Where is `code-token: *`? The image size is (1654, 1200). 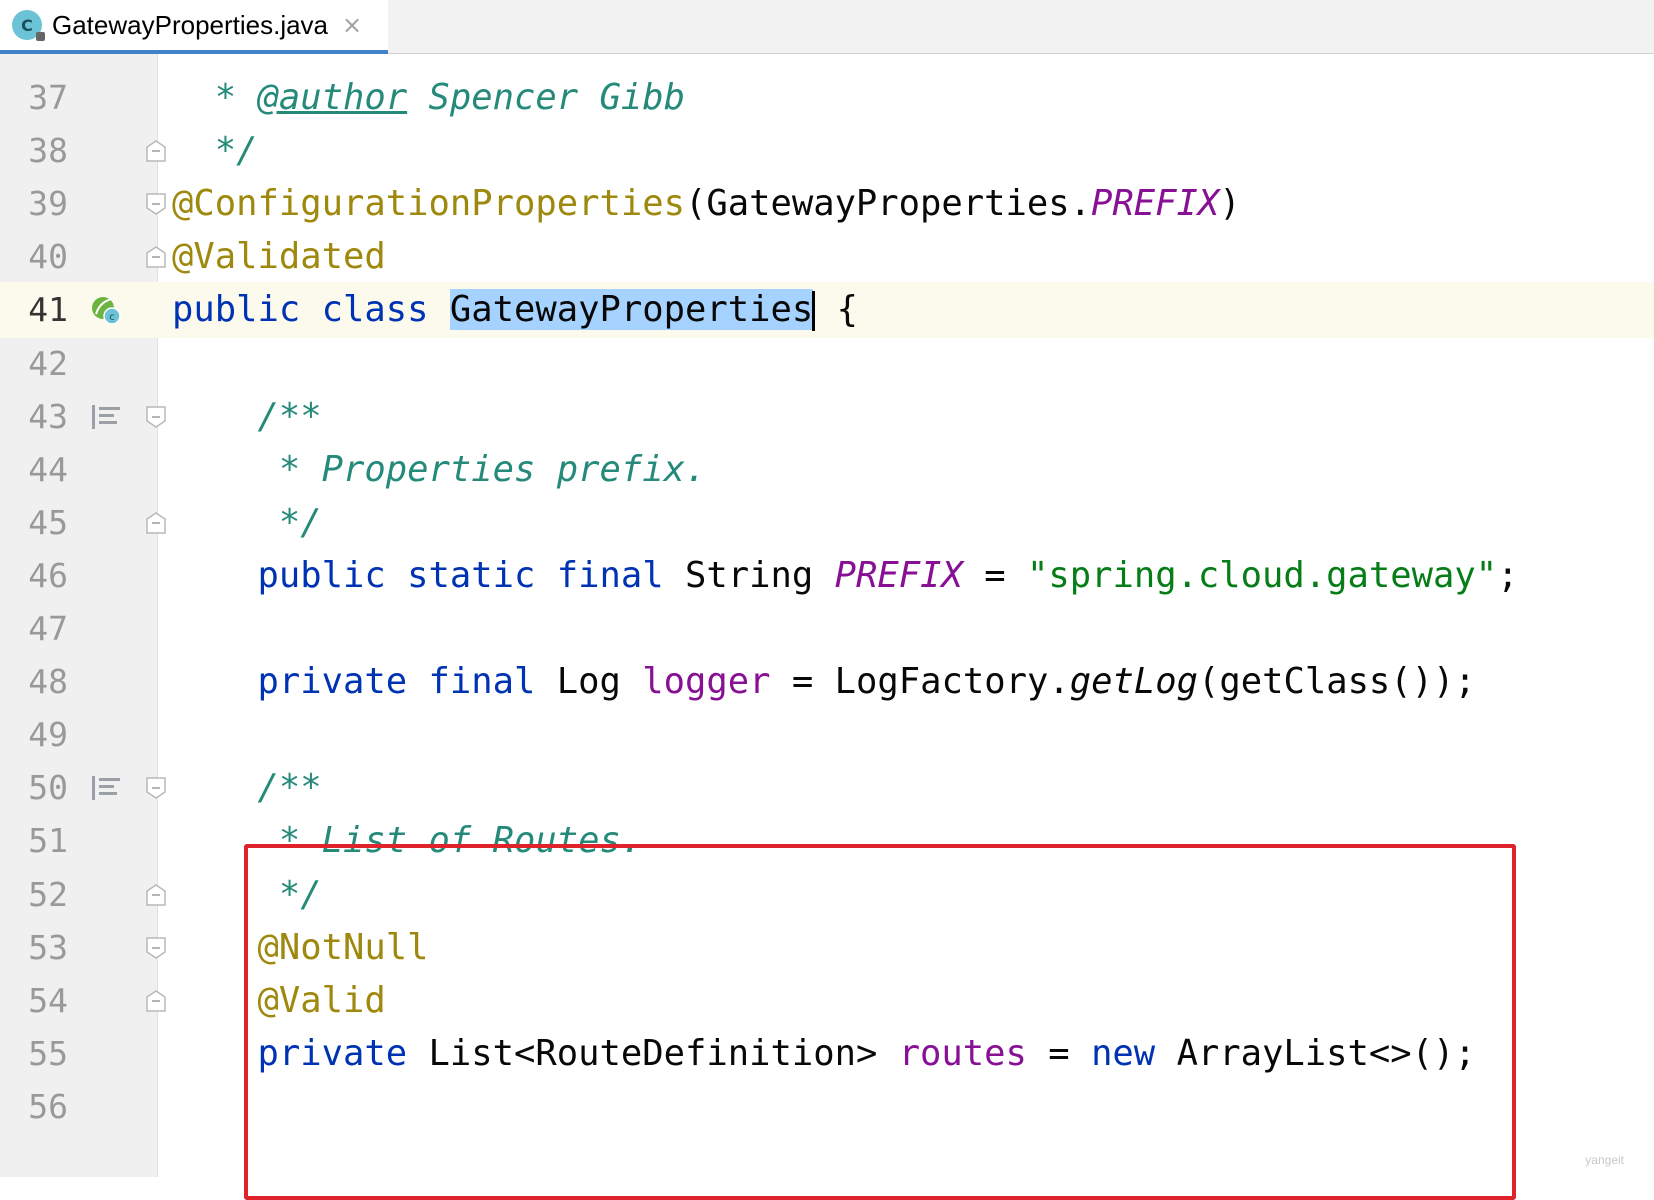 code-token: * is located at coordinates (215, 97).